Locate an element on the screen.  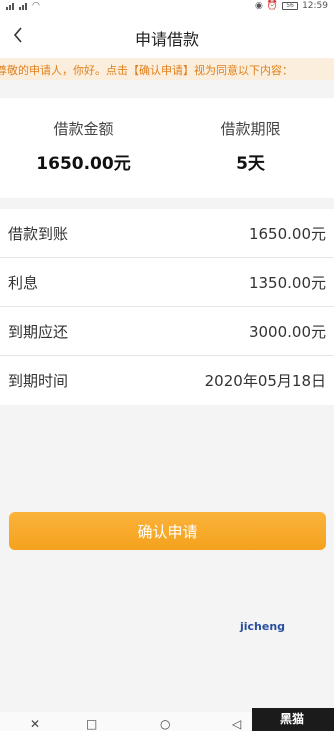
loan-summary-card: 借款金额 1650.00元 借款期限 5天 is located at coordinates (167, 148).